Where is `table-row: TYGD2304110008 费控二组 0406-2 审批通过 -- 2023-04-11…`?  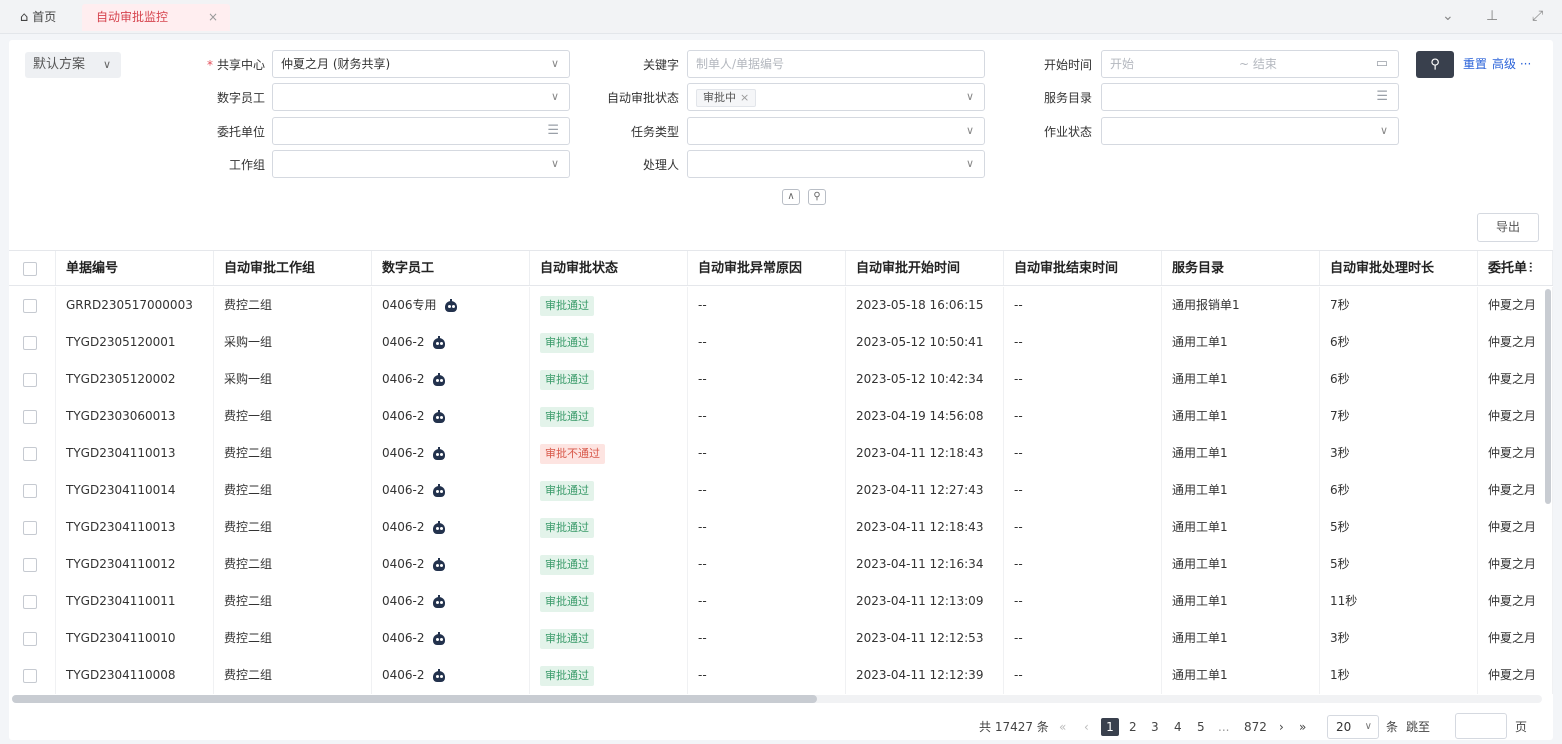
table-row: TYGD2304110008 费控二组 0406-2 审批通过 -- 2023-04-11… is located at coordinates (781, 675).